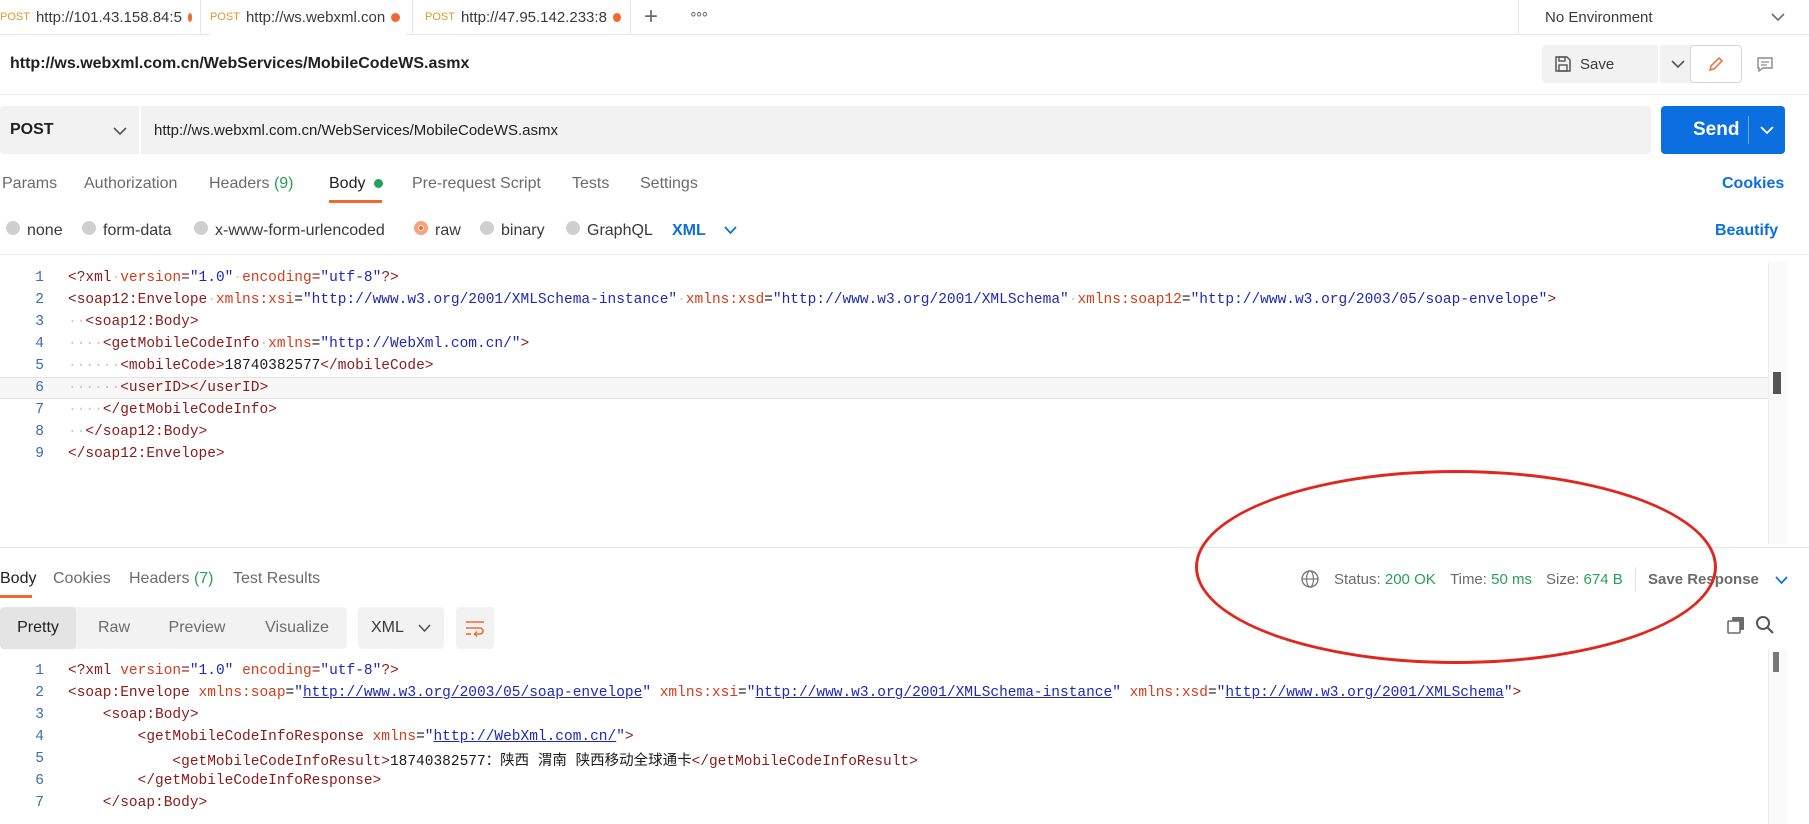 This screenshot has width=1809, height=824. Describe the element at coordinates (89, 228) in the screenshot. I see `radio-form-data` at that location.